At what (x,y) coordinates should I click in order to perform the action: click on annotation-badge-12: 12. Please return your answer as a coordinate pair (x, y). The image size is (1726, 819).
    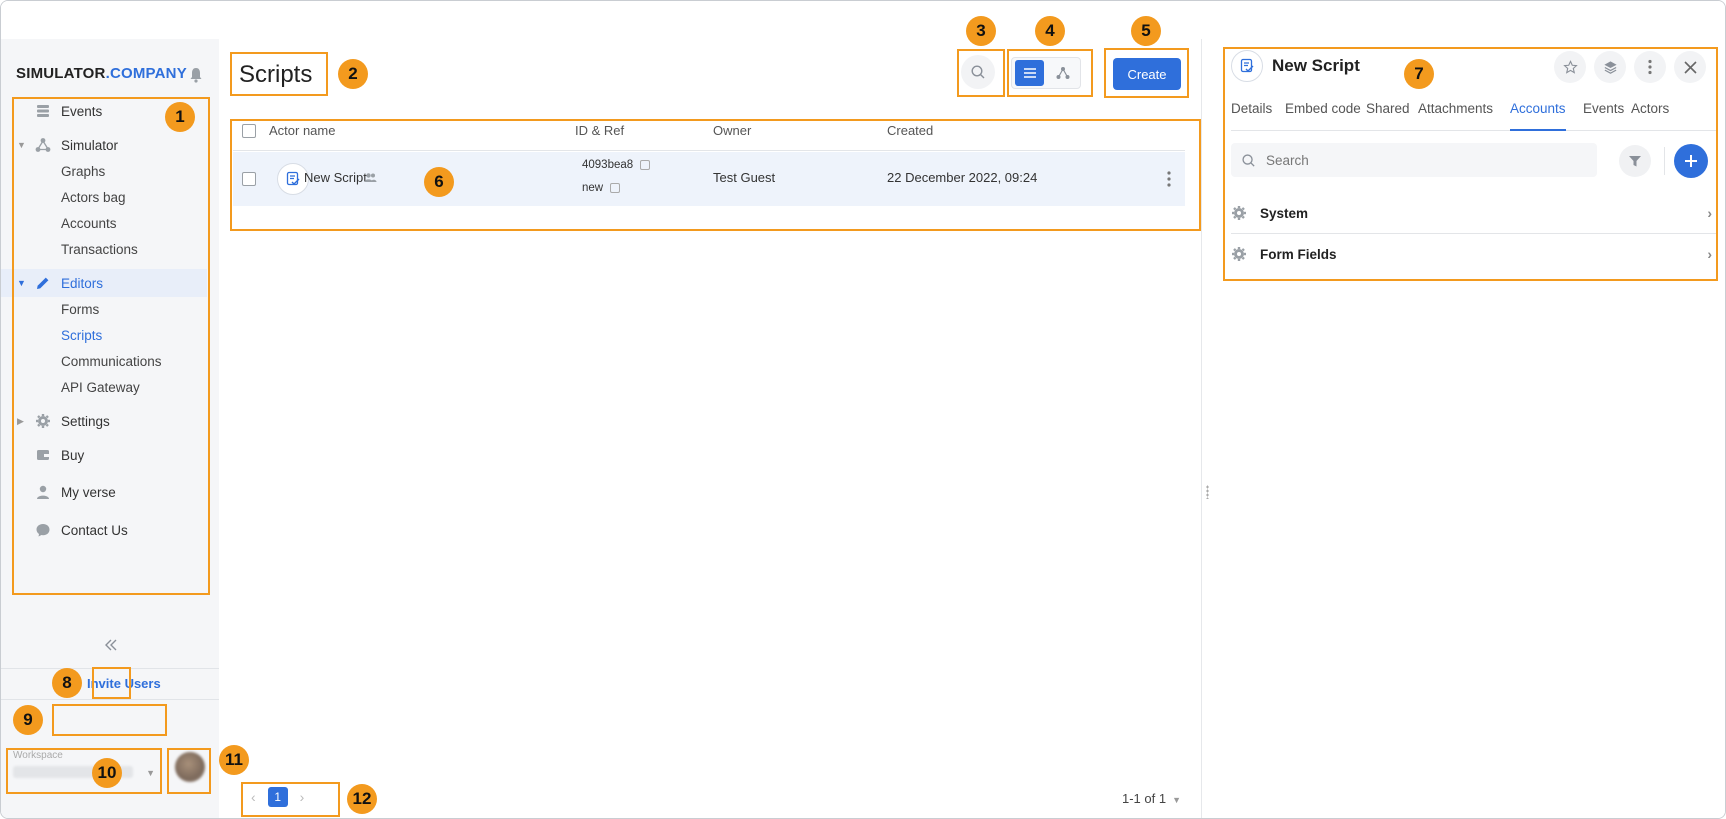
    Looking at the image, I should click on (362, 799).